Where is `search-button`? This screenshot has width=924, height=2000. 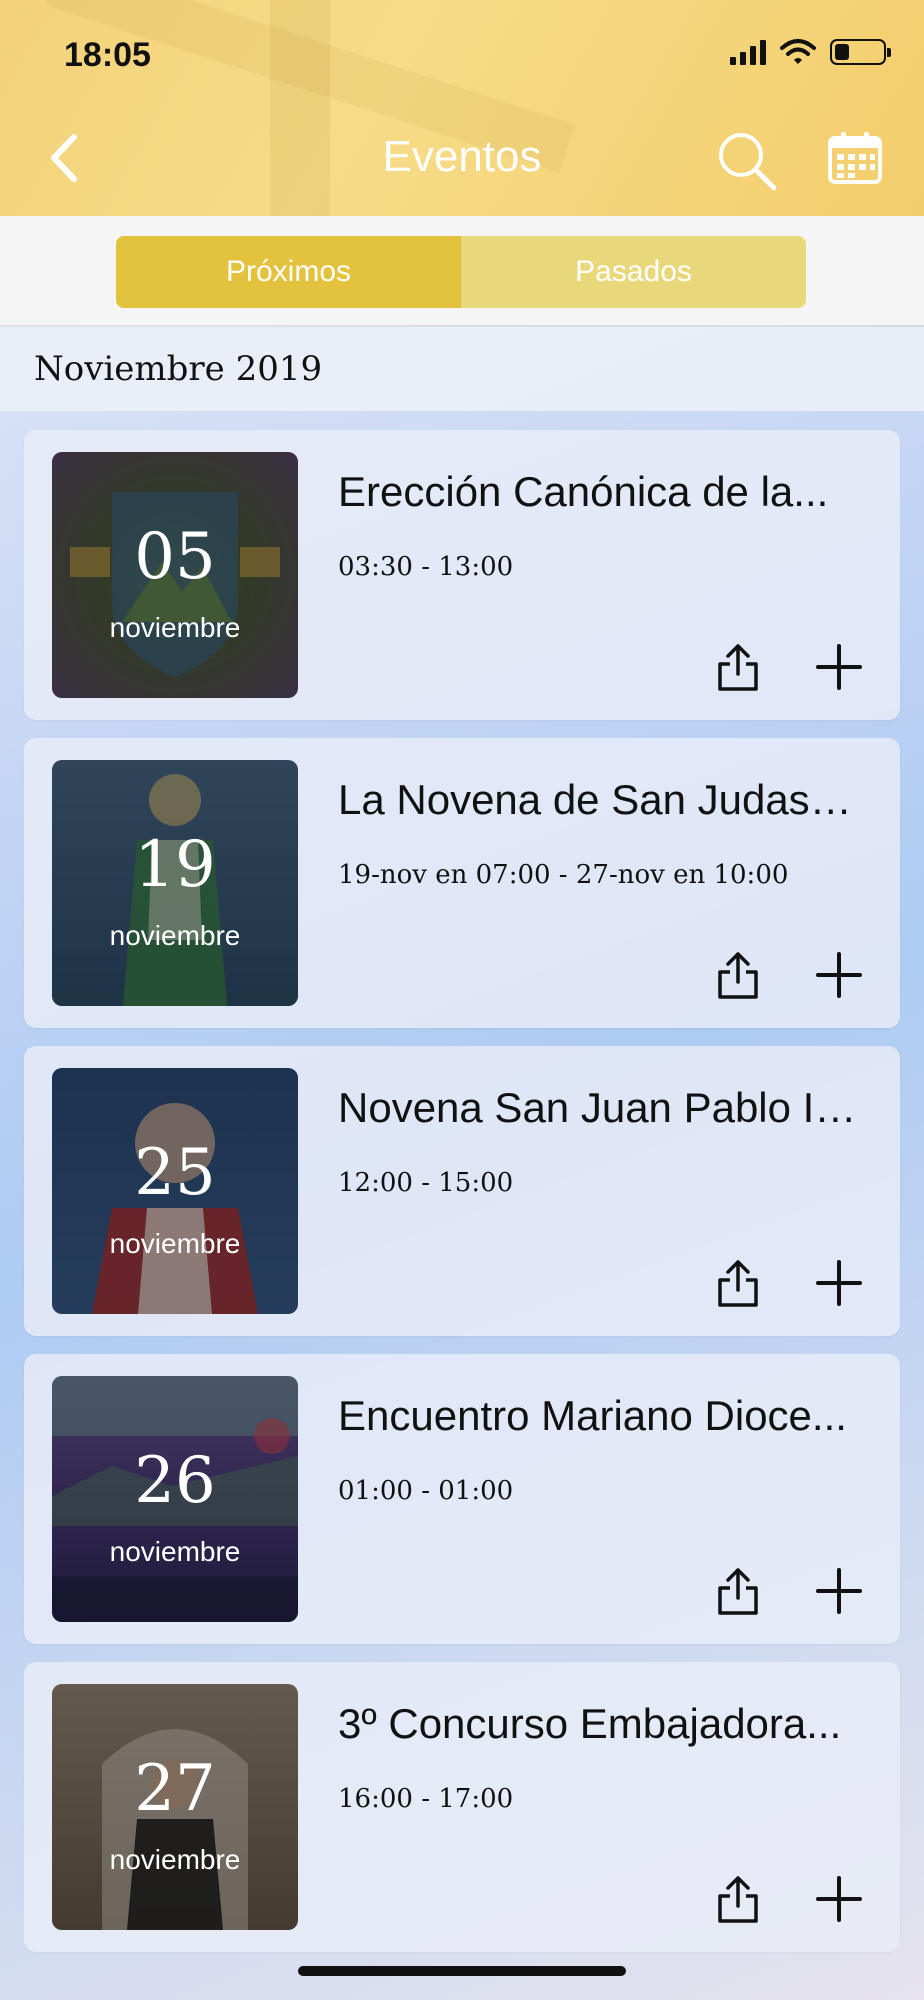
search-button is located at coordinates (747, 161).